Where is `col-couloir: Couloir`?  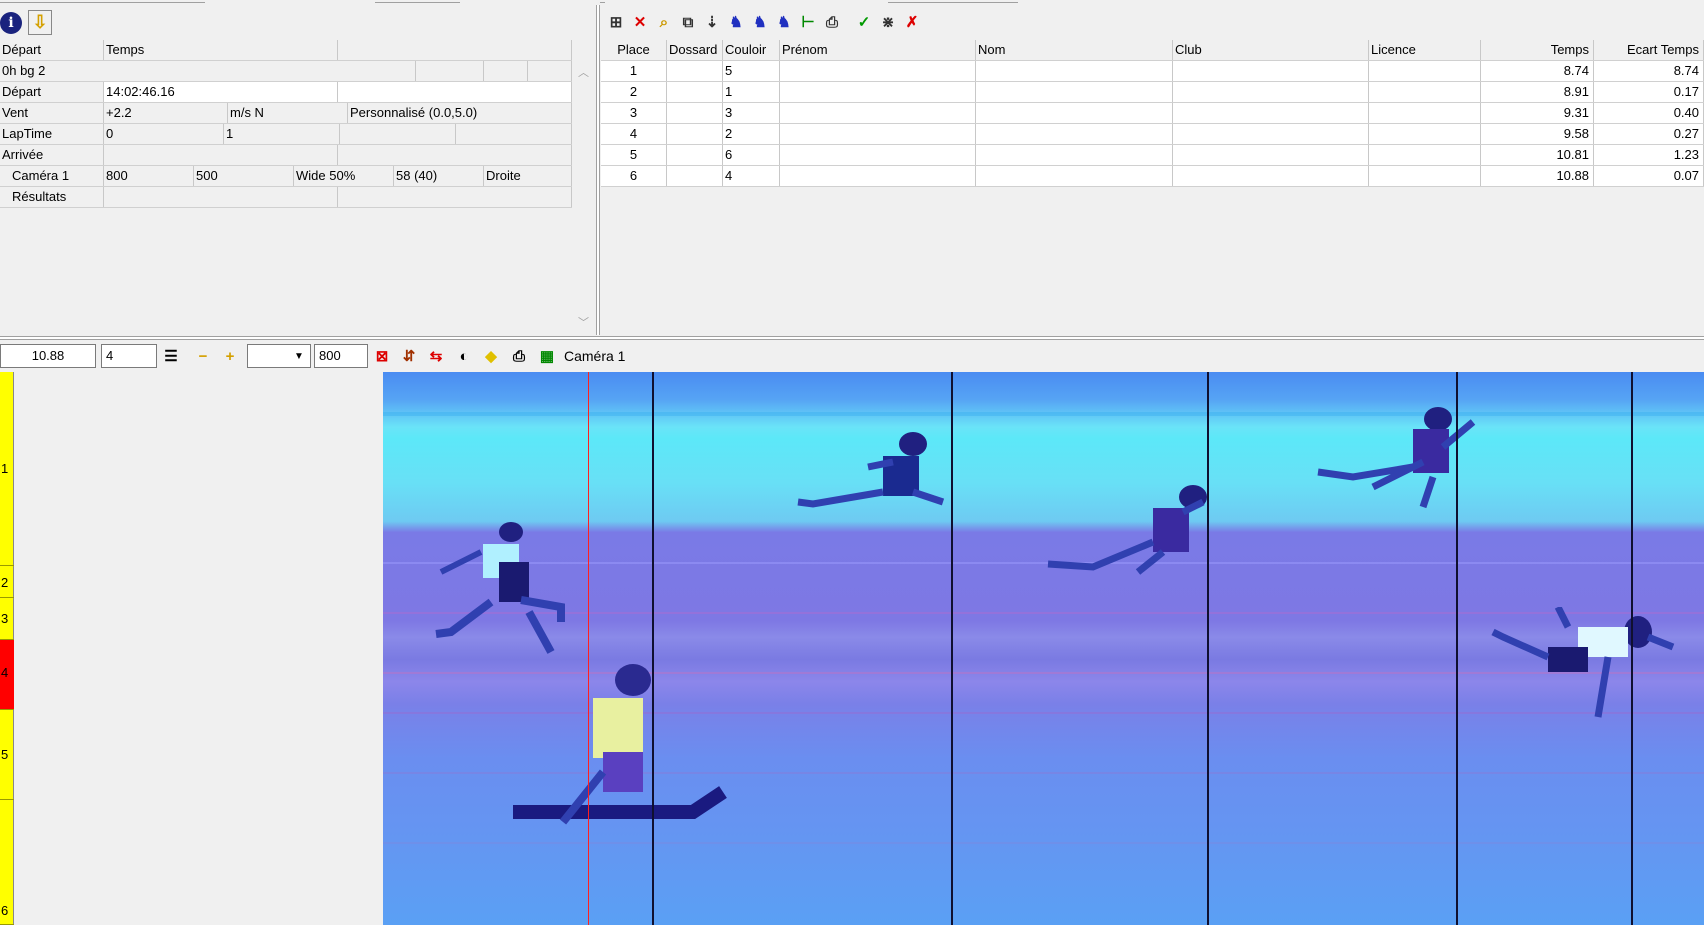
col-couloir: Couloir is located at coordinates (751, 50).